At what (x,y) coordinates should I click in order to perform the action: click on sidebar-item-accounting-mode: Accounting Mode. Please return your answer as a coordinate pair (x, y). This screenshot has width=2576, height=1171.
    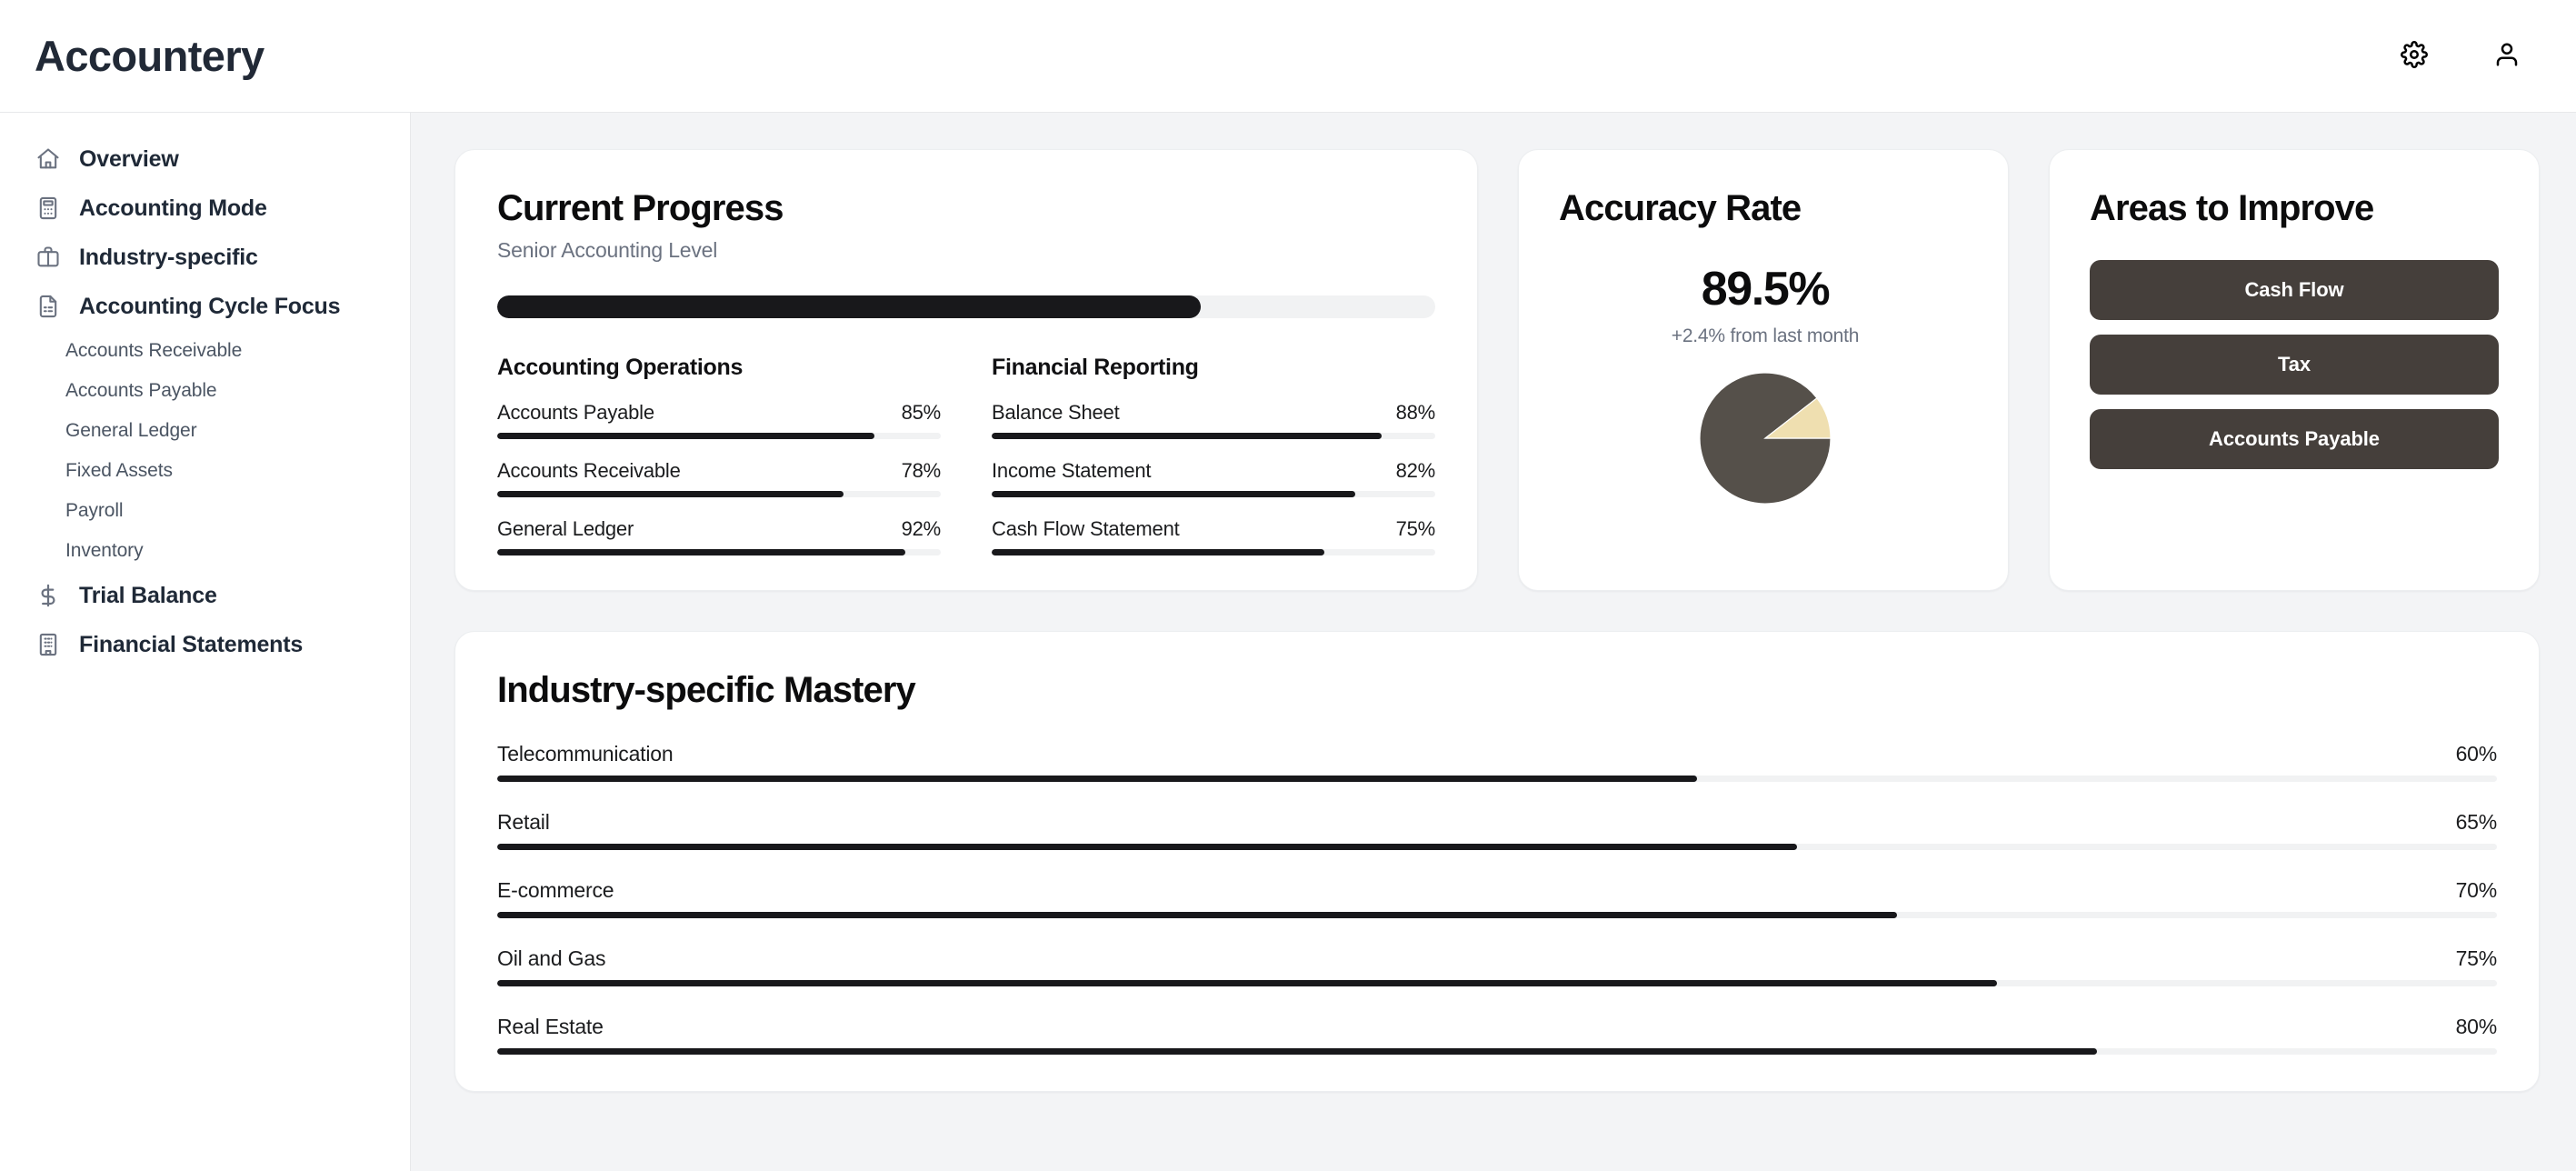
    Looking at the image, I should click on (205, 208).